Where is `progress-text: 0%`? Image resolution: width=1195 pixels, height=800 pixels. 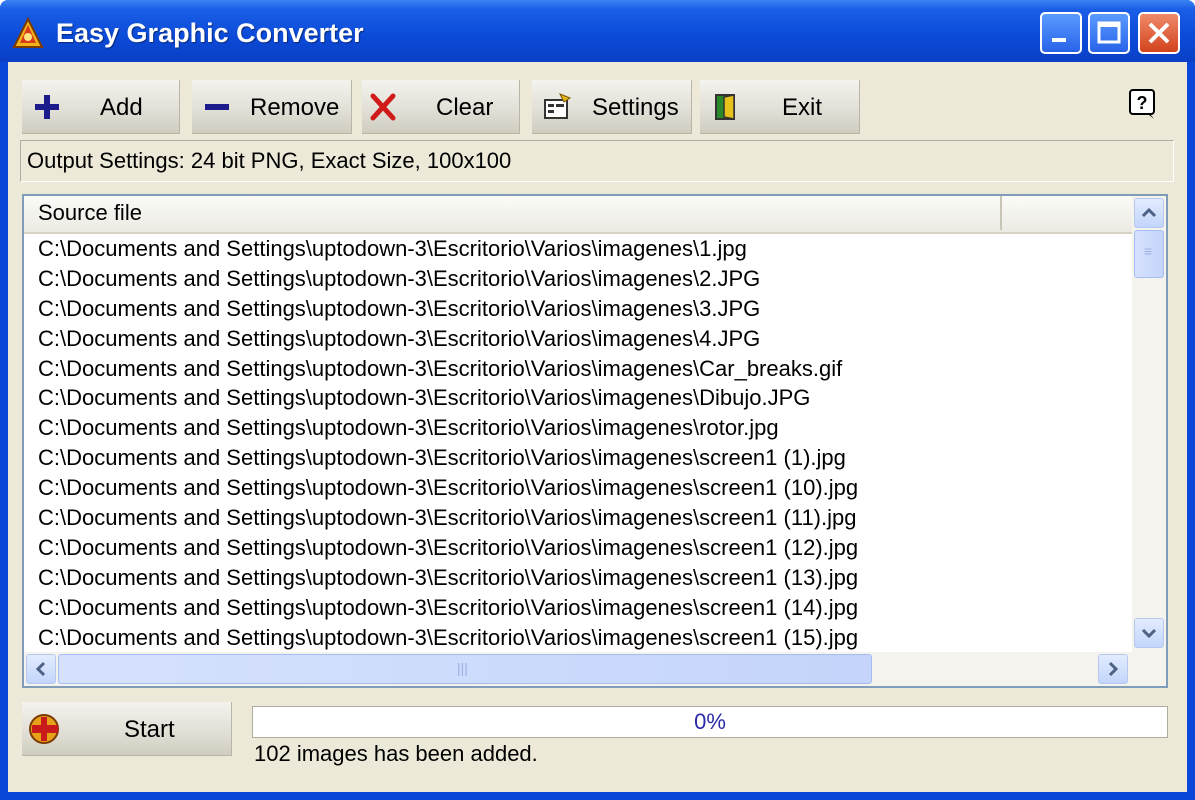 progress-text: 0% is located at coordinates (710, 721).